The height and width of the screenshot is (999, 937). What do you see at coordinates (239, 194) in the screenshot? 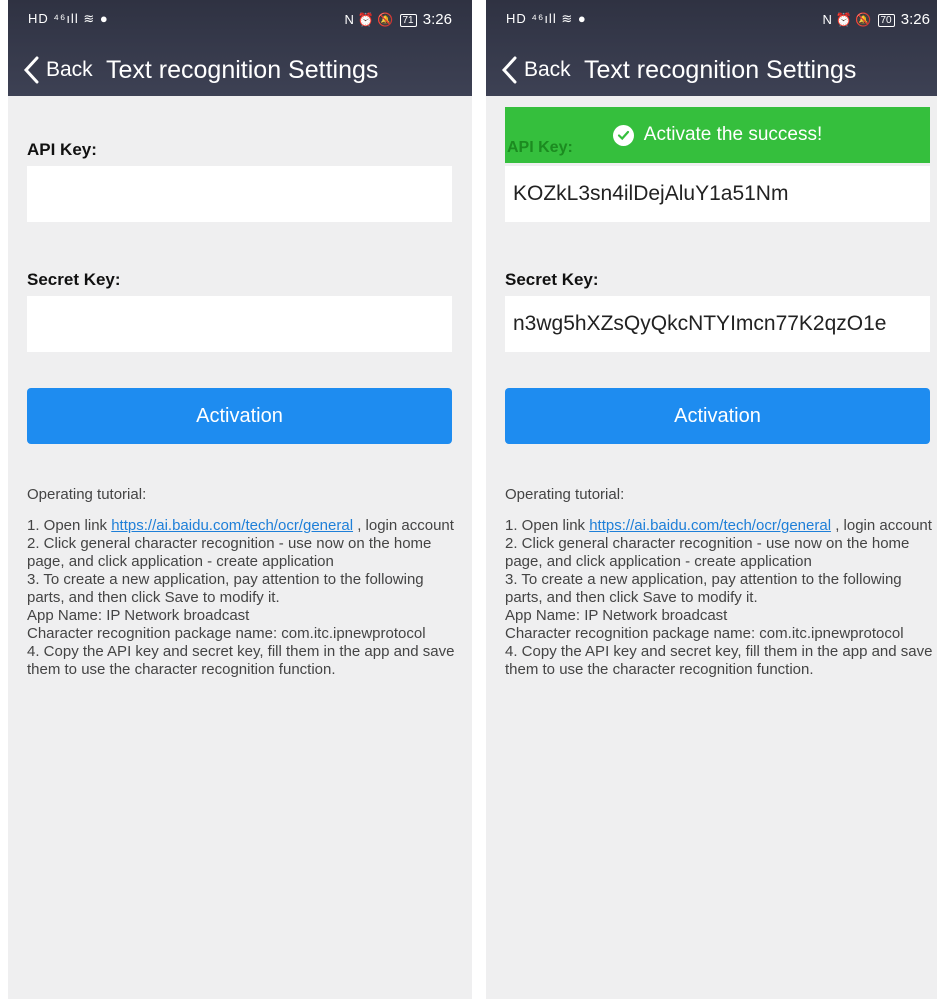
I see `api-key-input` at bounding box center [239, 194].